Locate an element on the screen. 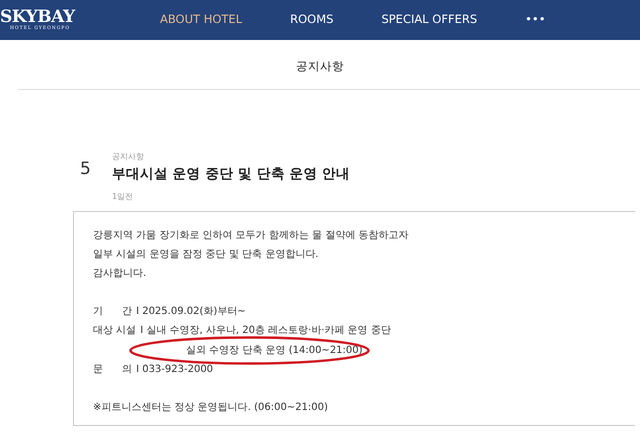  field-label: 문 의 is located at coordinates (112, 369).